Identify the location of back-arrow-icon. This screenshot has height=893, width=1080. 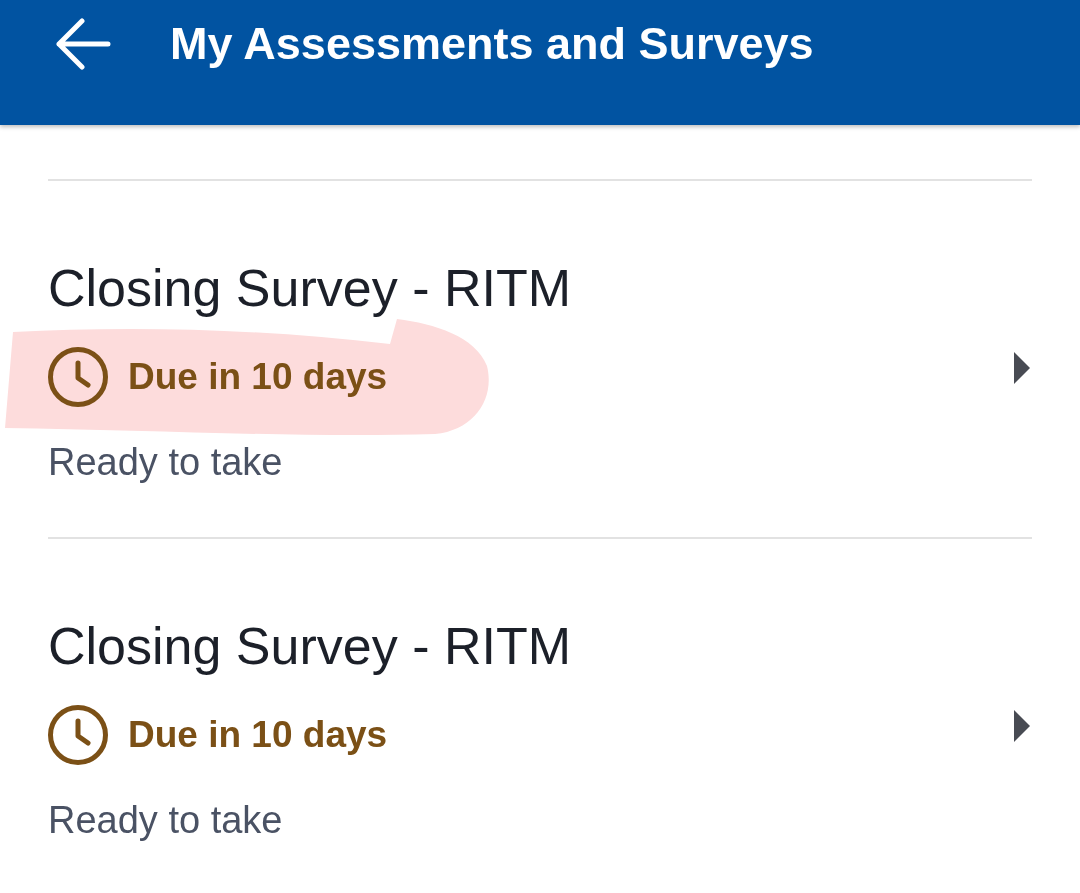
(84, 43).